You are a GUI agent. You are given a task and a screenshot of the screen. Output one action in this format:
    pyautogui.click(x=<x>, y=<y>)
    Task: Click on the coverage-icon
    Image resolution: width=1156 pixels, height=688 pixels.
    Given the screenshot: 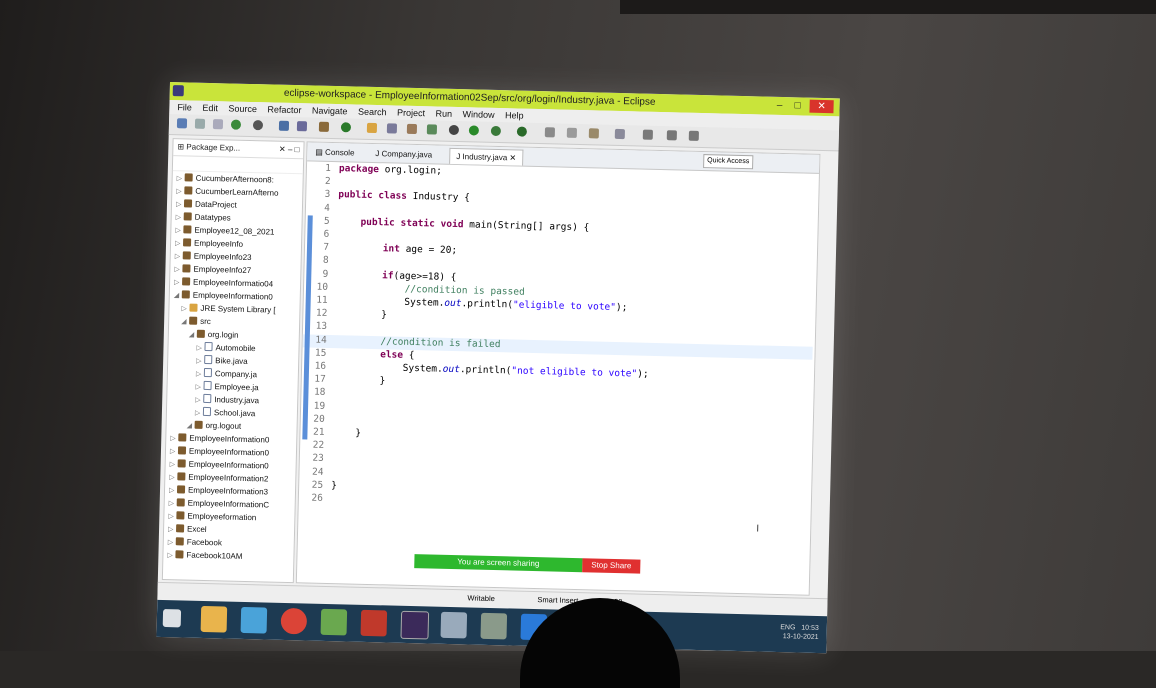 What is the action you would take?
    pyautogui.click(x=346, y=127)
    